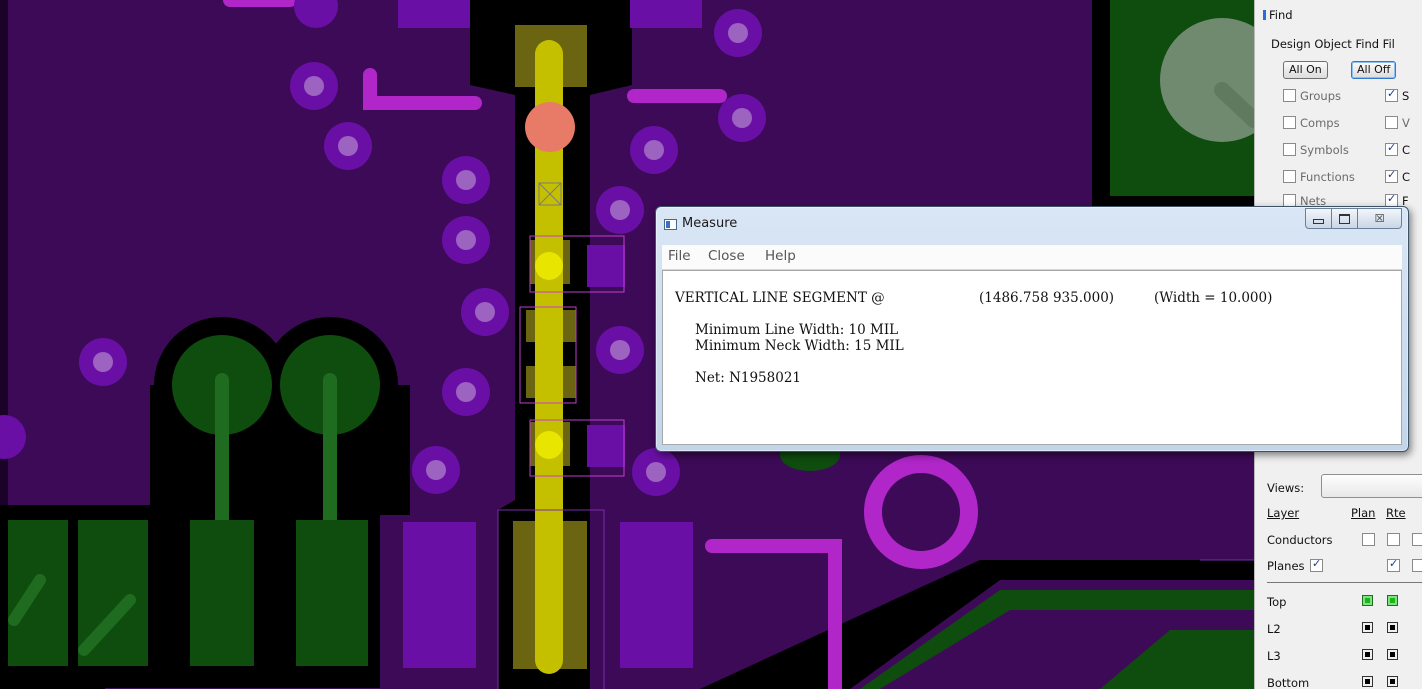  Describe the element at coordinates (1367, 600) in the screenshot. I see `layer-top-plan-swatch` at that location.